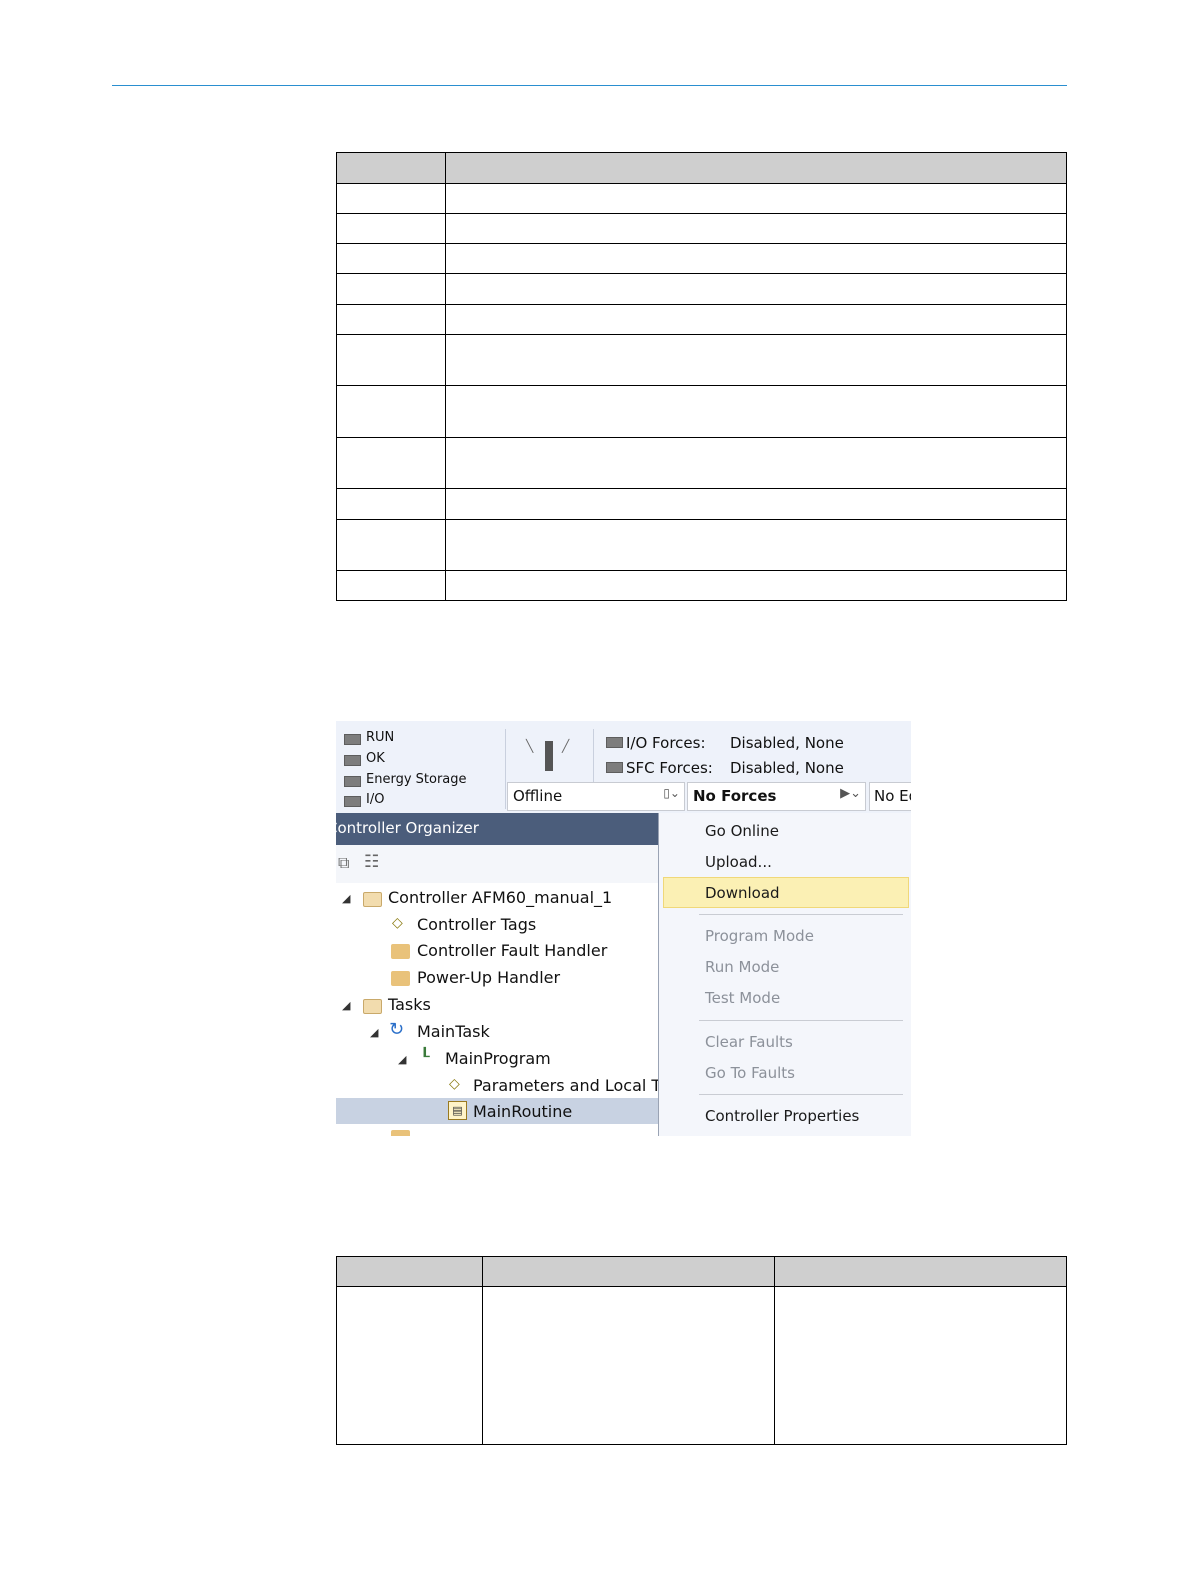  Describe the element at coordinates (409, 1004) in the screenshot. I see `tree-item-tasks: Tasks` at that location.